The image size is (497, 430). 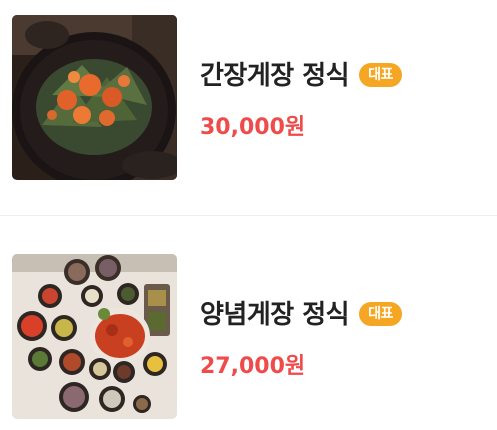 I want to click on menu-item-price: 30,000원, so click(x=253, y=127).